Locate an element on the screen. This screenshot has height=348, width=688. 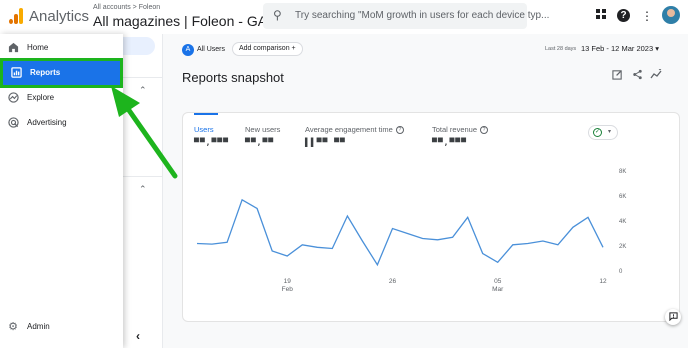
nav-item-reports: Reports is located at coordinates (61, 73).